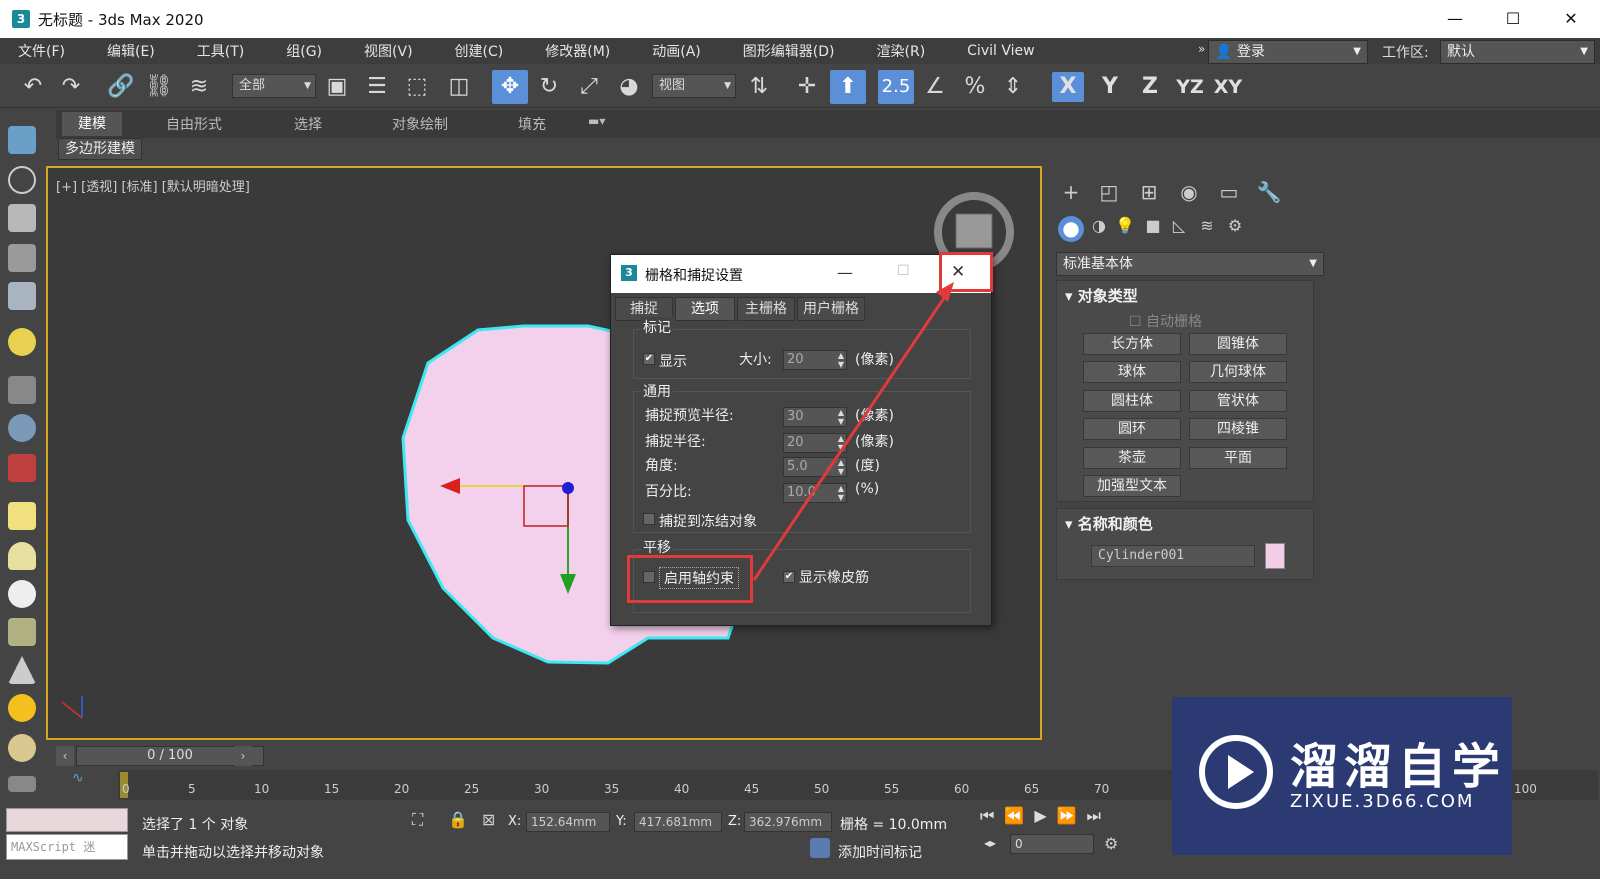 Image resolution: width=1600 pixels, height=879 pixels. I want to click on motion-tab-icon: ◉, so click(1189, 193).